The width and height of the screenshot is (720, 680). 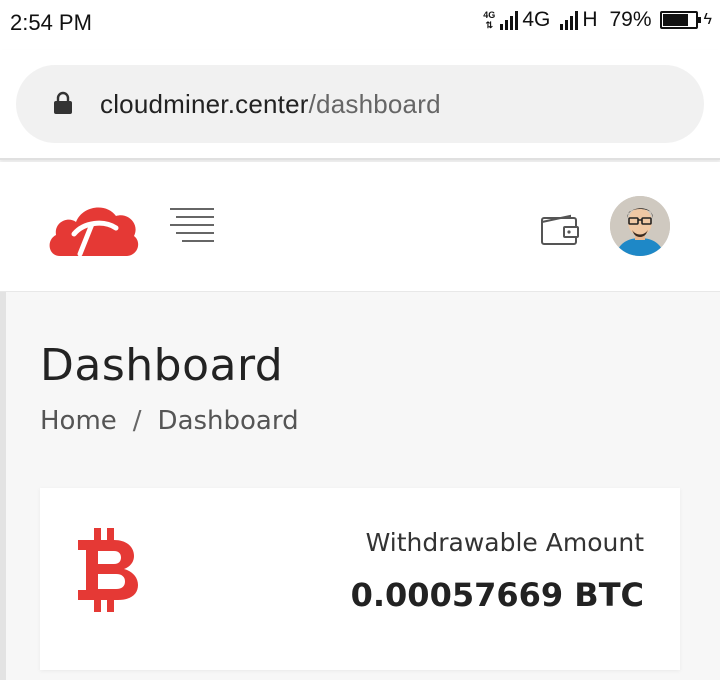 I want to click on status-indicators: 4G ⇅ 4G H 79% ϟ, so click(x=597, y=20).